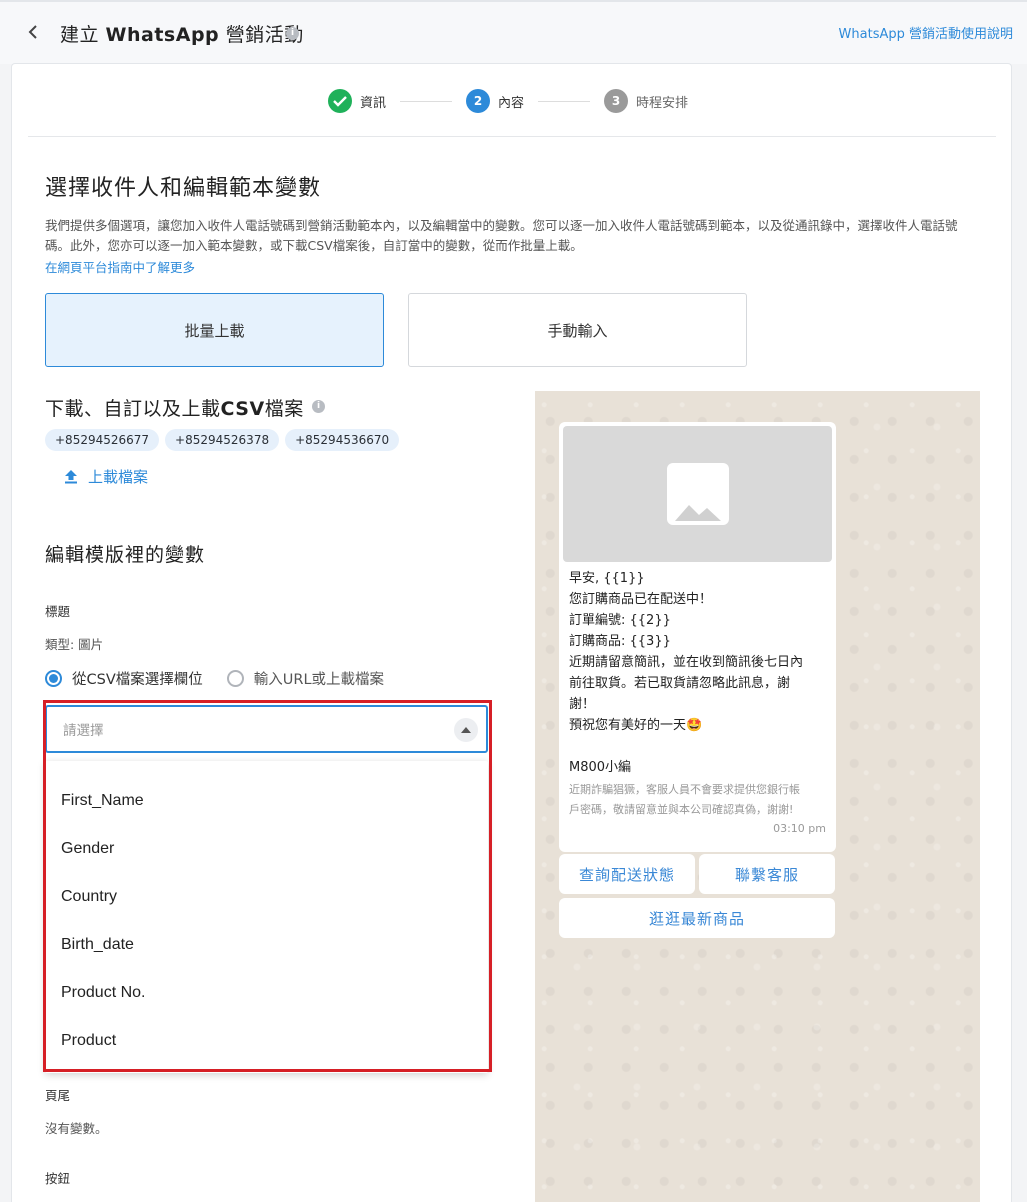  I want to click on quick-reply-button: 查詢配送狀態, so click(627, 874).